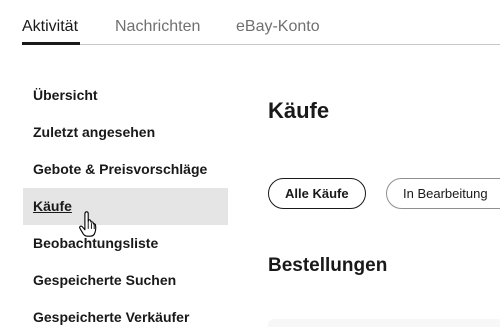 The width and height of the screenshot is (500, 336). What do you see at coordinates (88, 224) in the screenshot?
I see `hand-pointer-icon` at bounding box center [88, 224].